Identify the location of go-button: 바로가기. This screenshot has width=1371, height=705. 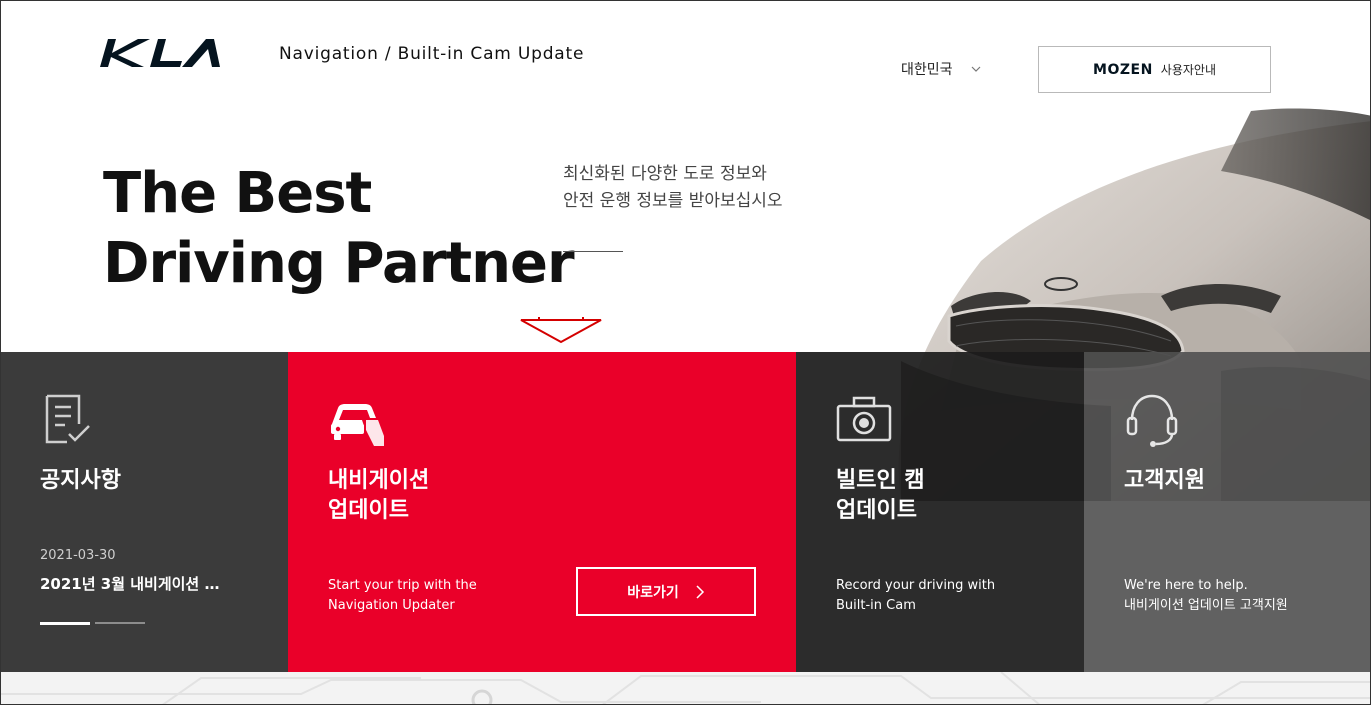
(666, 591).